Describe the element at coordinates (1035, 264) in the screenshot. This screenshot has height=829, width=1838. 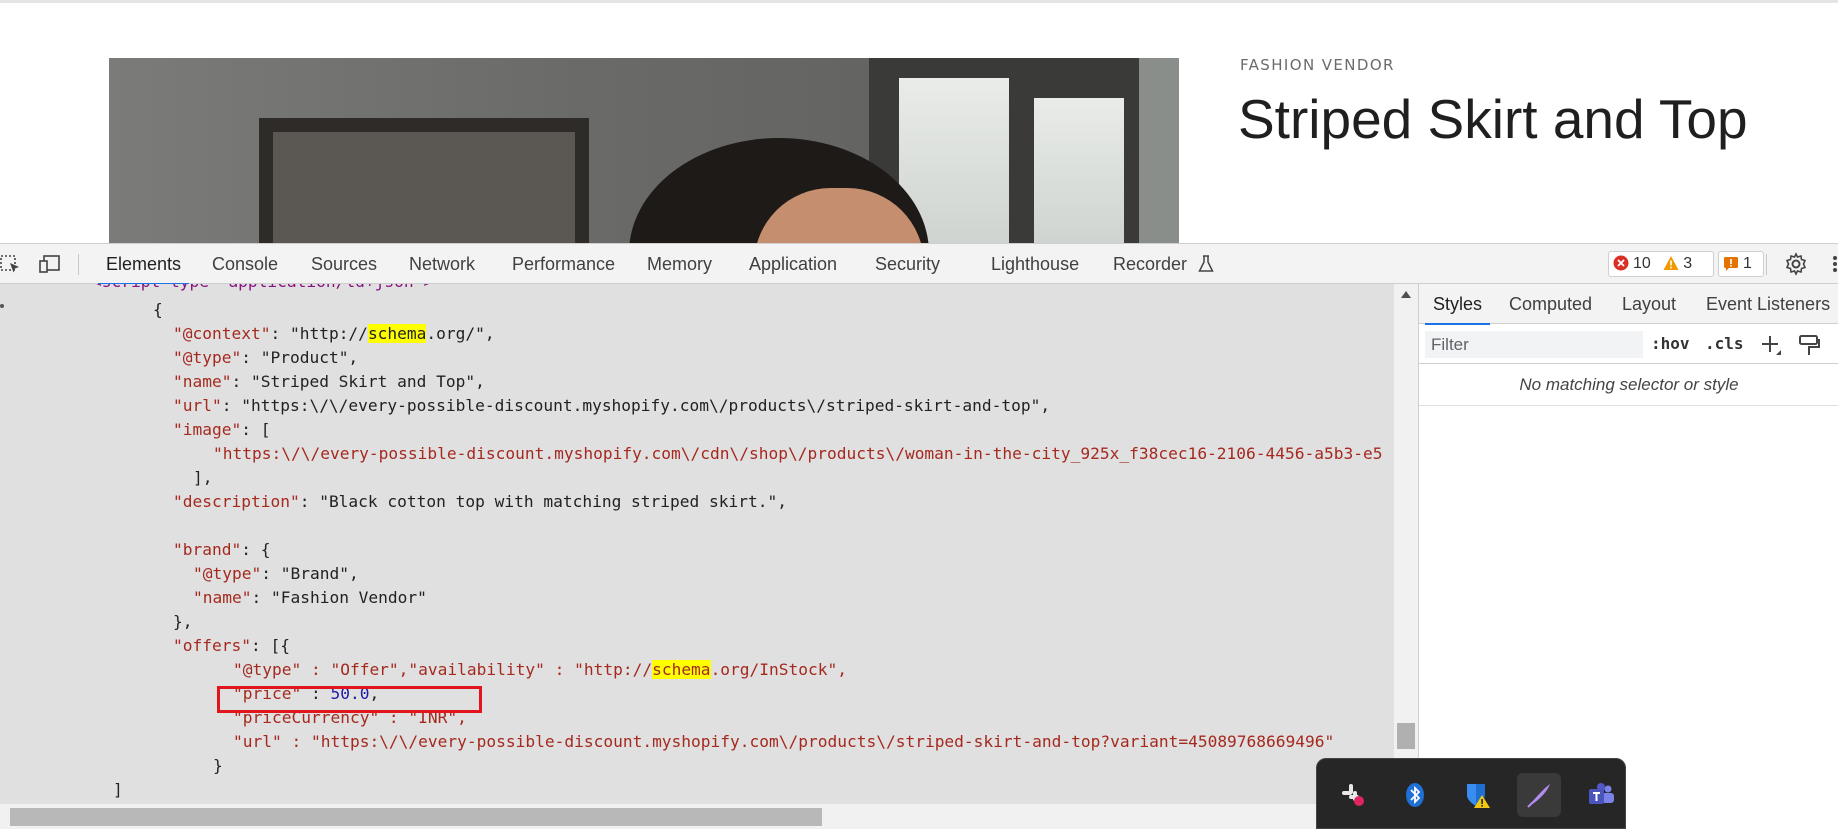
I see `tab-lighthouse: Lighthouse` at that location.